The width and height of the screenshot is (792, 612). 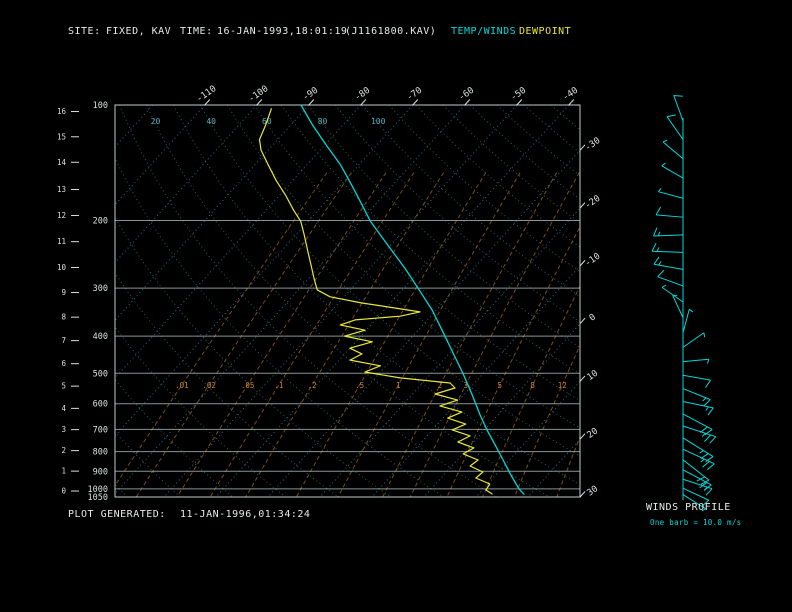 I want to click on isotherm-top-label: -40, so click(x=570, y=95).